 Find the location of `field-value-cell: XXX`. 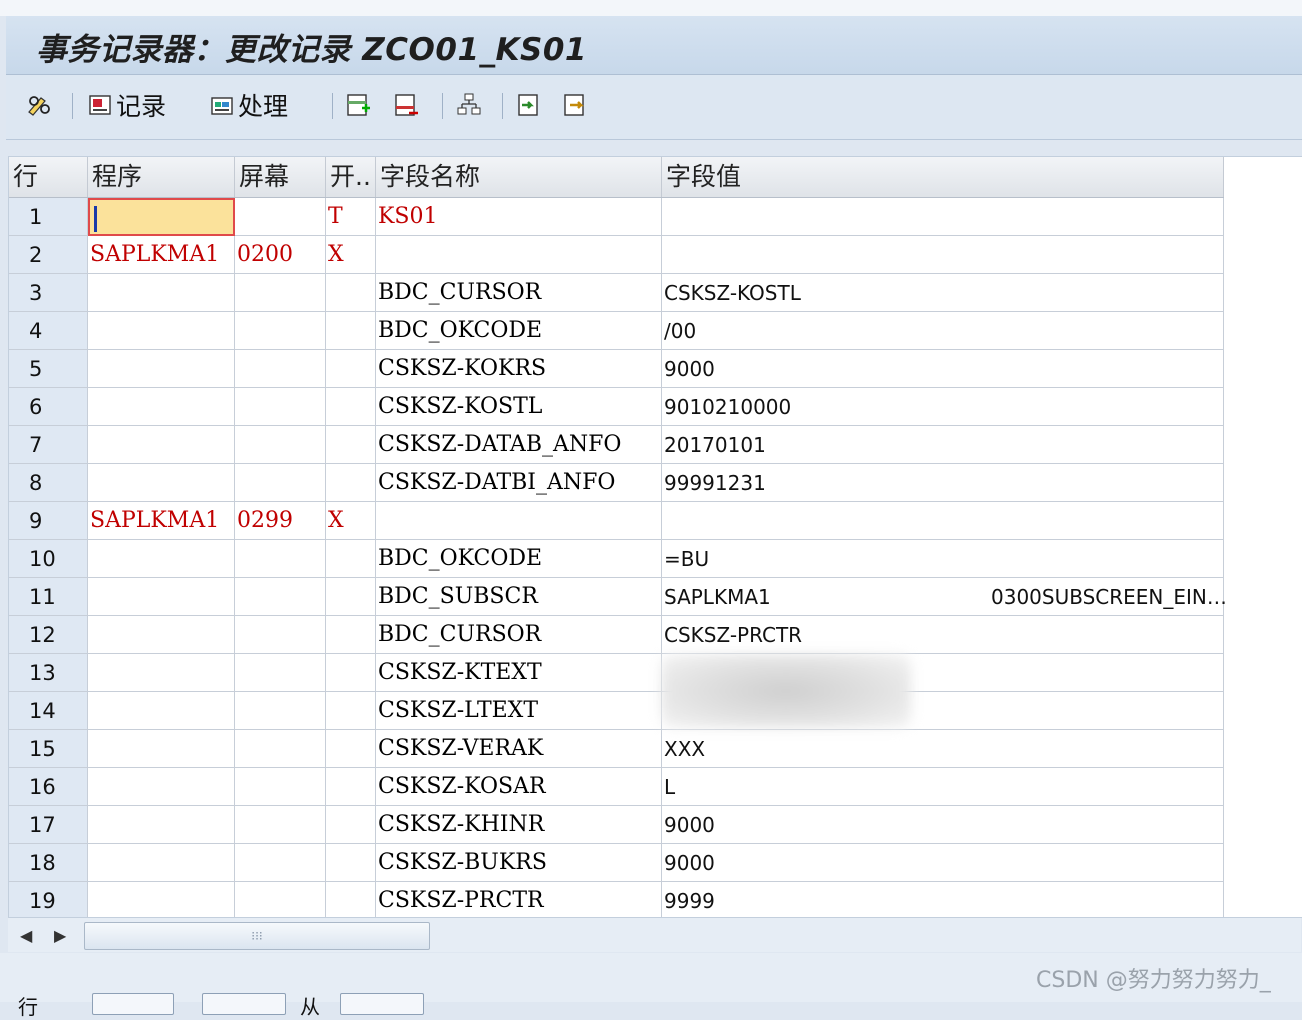

field-value-cell: XXX is located at coordinates (943, 749).